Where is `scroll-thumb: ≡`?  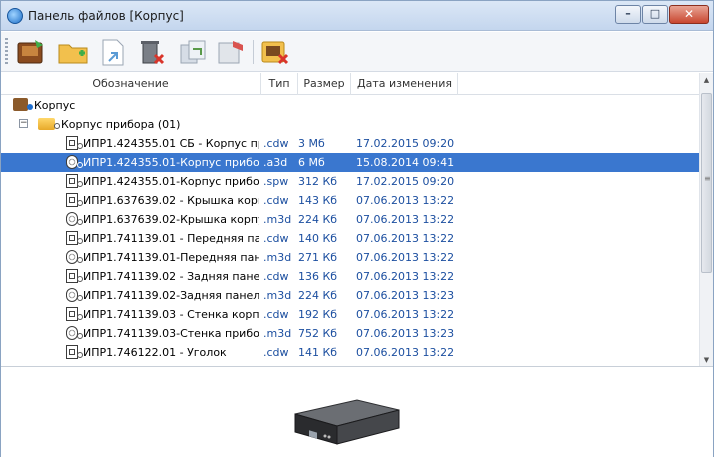 scroll-thumb: ≡ is located at coordinates (706, 183).